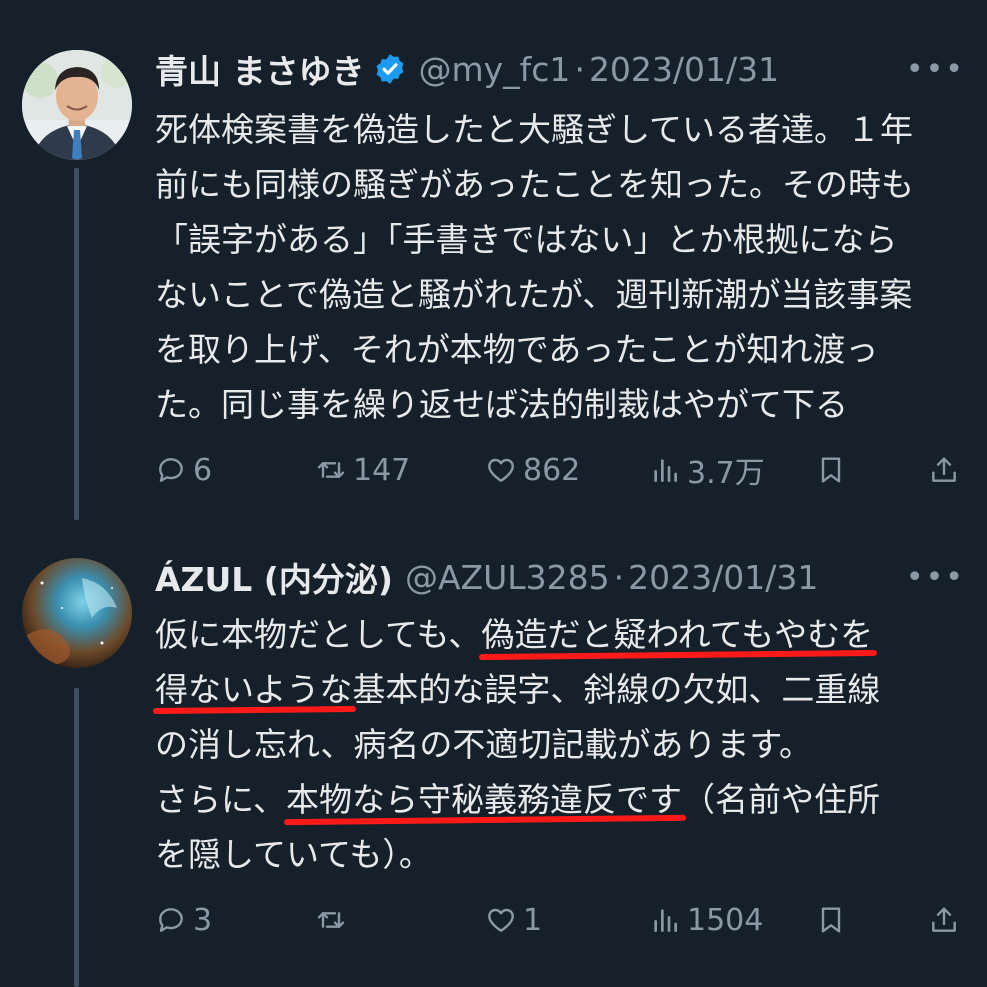 Image resolution: width=987 pixels, height=987 pixels. Describe the element at coordinates (484, 799) in the screenshot. I see `red-underline-annotation: 本物なら守秘義務違反です` at that location.